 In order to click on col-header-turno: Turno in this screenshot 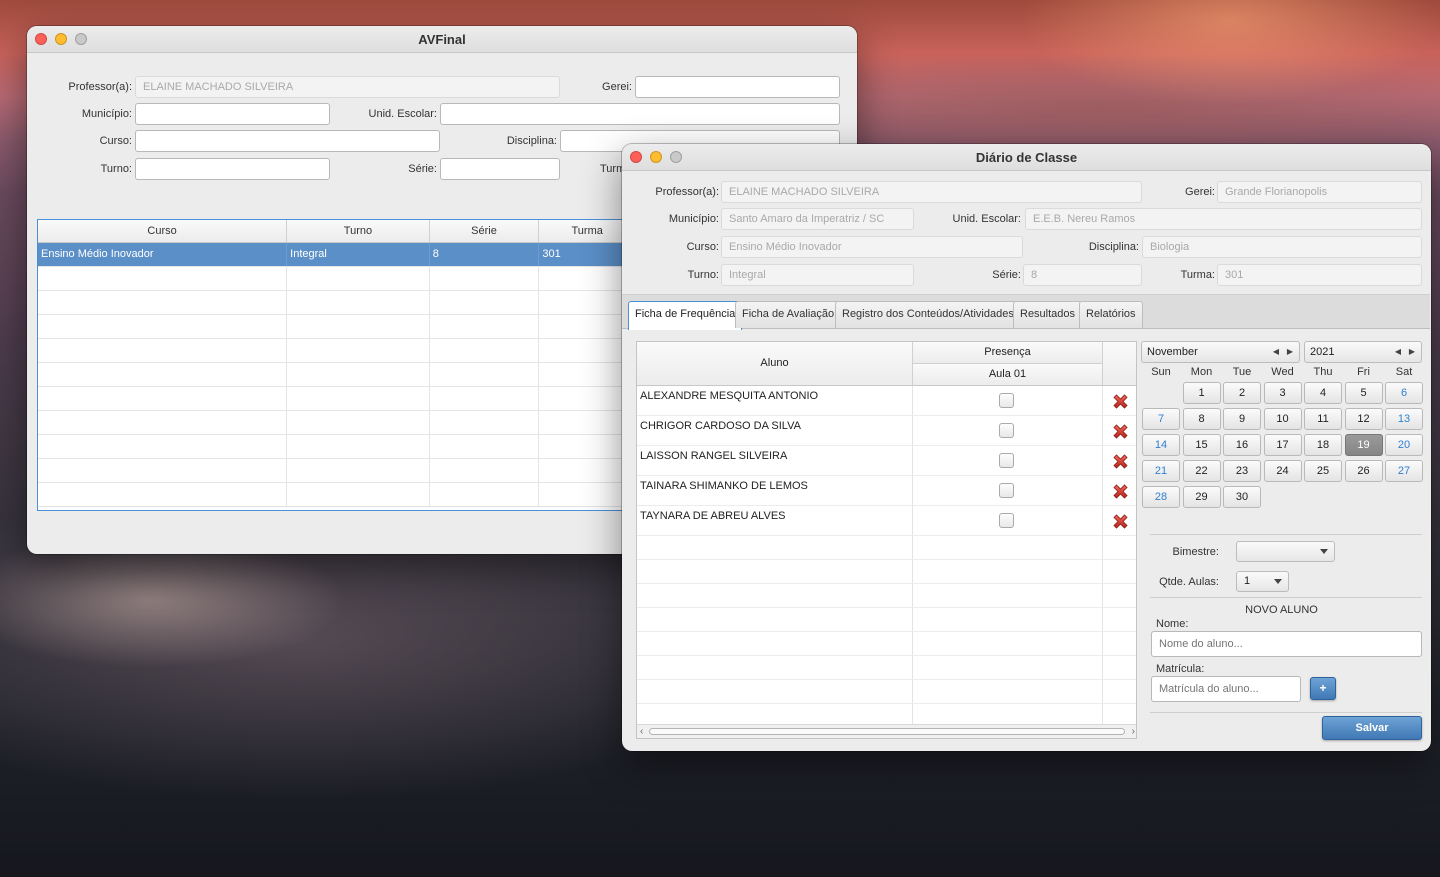, I will do `click(358, 231)`.